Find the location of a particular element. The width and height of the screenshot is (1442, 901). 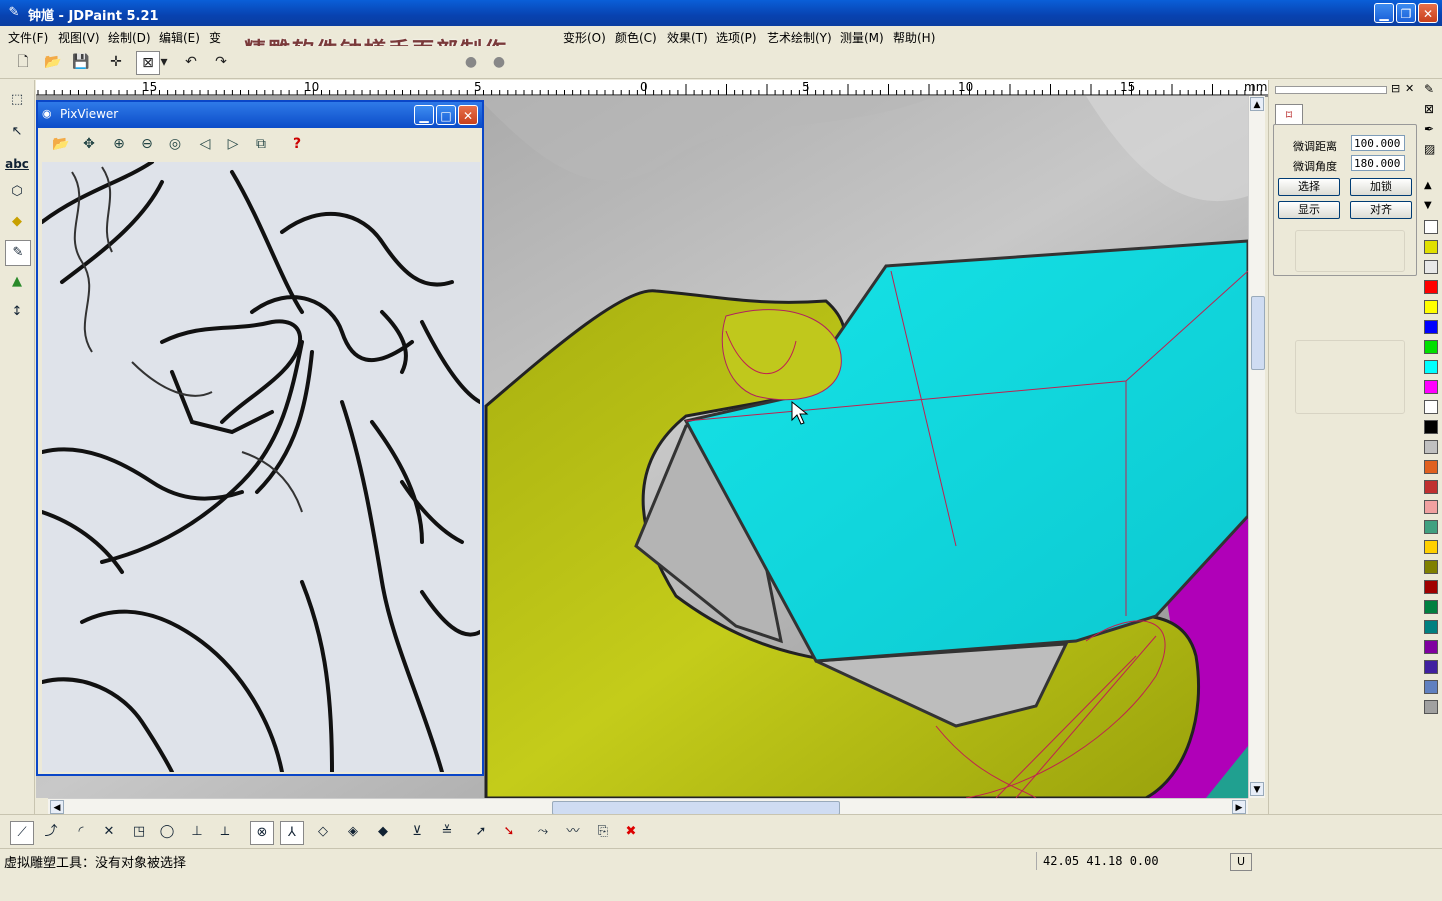

pixviewer-close-button: ✕ is located at coordinates (468, 115).